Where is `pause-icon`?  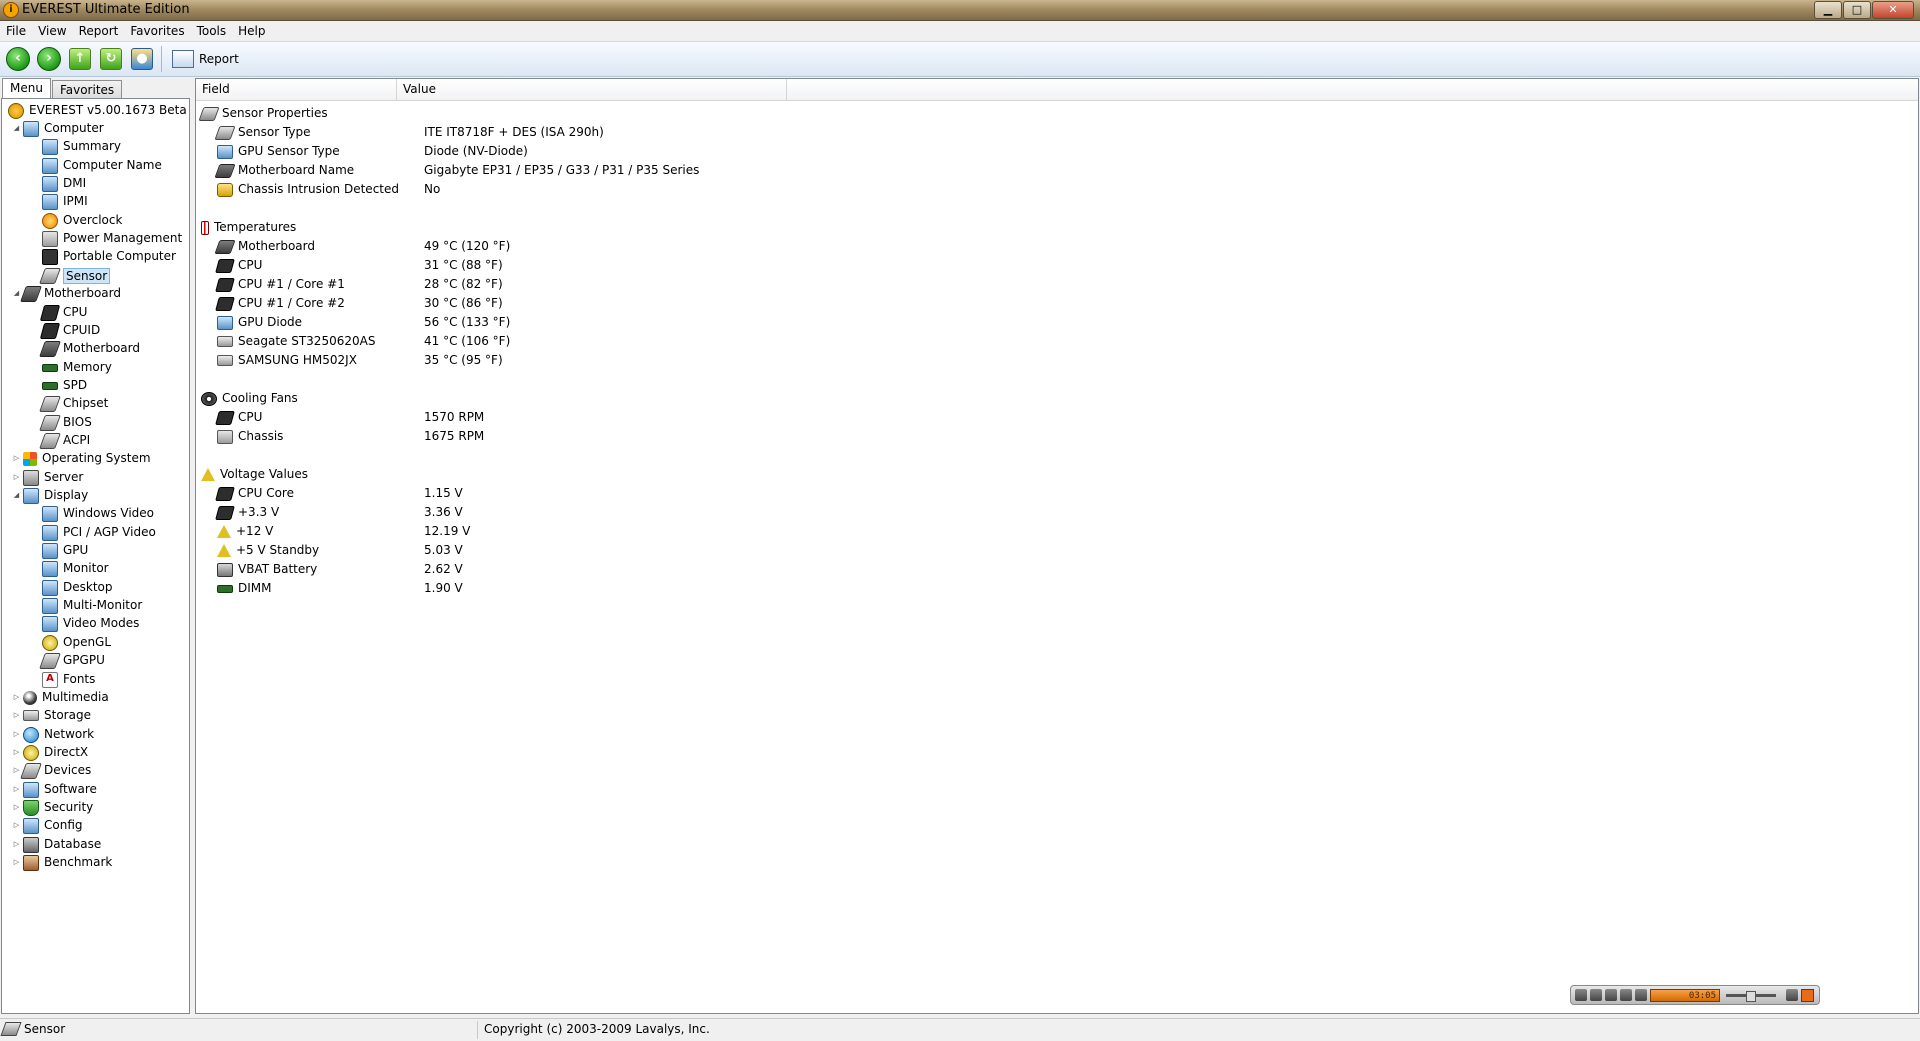
pause-icon is located at coordinates (1596, 995).